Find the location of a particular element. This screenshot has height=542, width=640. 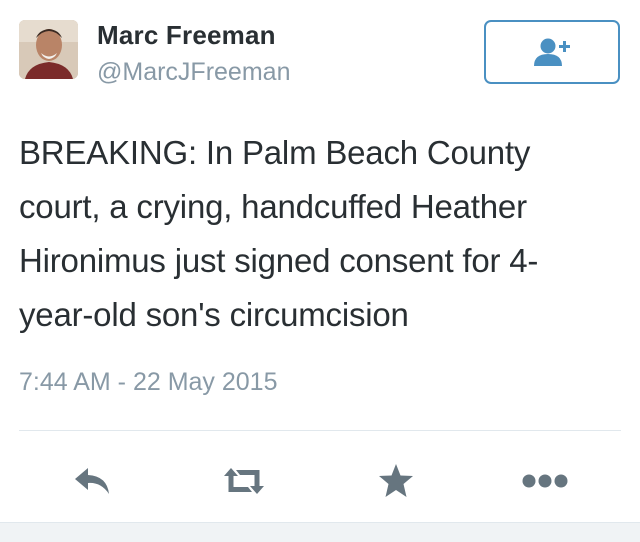

retweet-icon is located at coordinates (244, 481).